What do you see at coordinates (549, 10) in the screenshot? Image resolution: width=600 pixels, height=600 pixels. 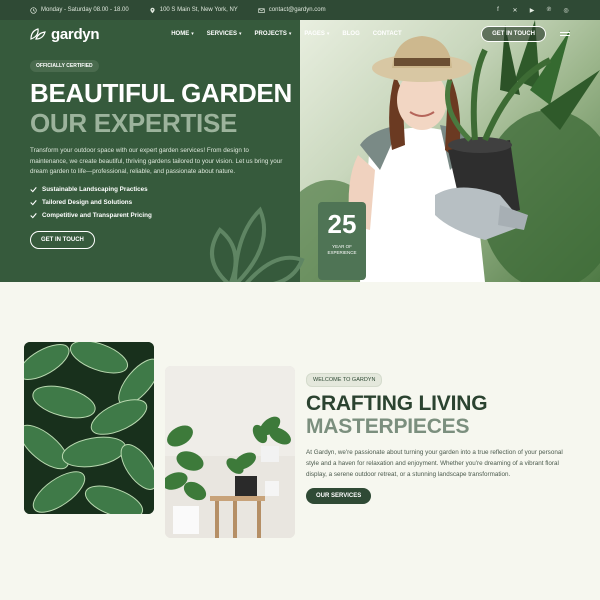 I see `pinterest-icon: ℗` at bounding box center [549, 10].